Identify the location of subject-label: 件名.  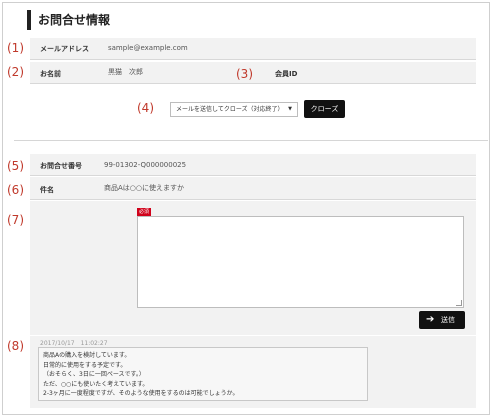
(47, 190).